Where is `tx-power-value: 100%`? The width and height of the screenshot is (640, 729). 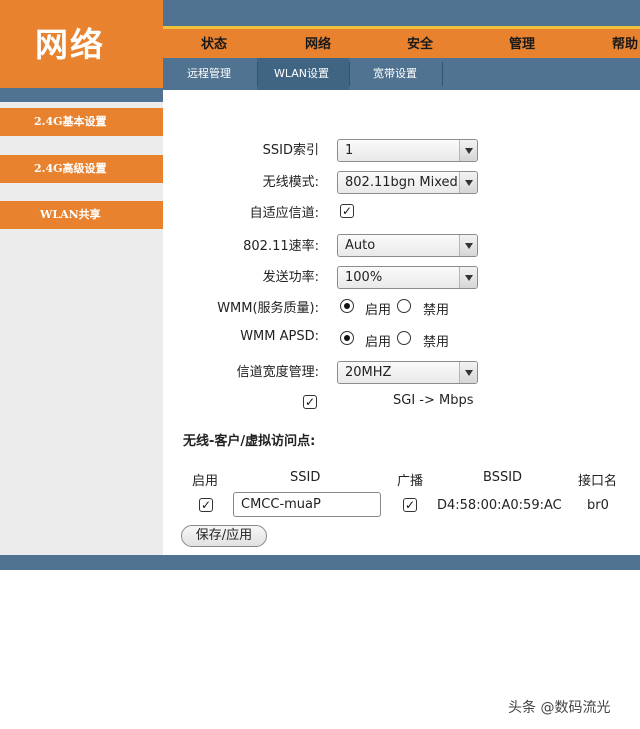
tx-power-value: 100% is located at coordinates (364, 277).